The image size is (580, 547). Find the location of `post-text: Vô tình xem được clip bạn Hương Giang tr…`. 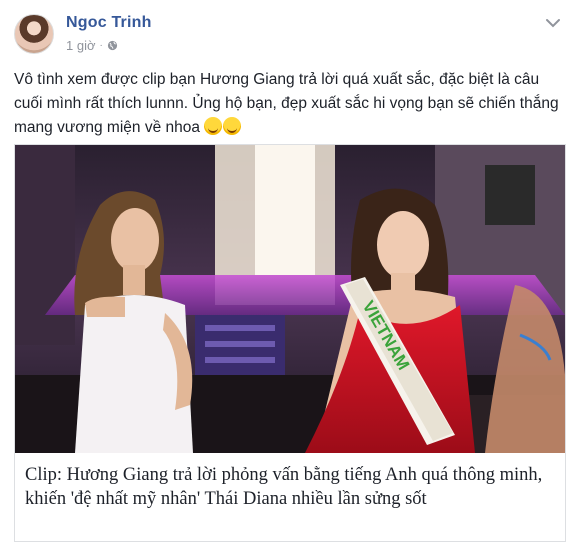

post-text: Vô tình xem được clip bạn Hương Giang tr… is located at coordinates (286, 103).